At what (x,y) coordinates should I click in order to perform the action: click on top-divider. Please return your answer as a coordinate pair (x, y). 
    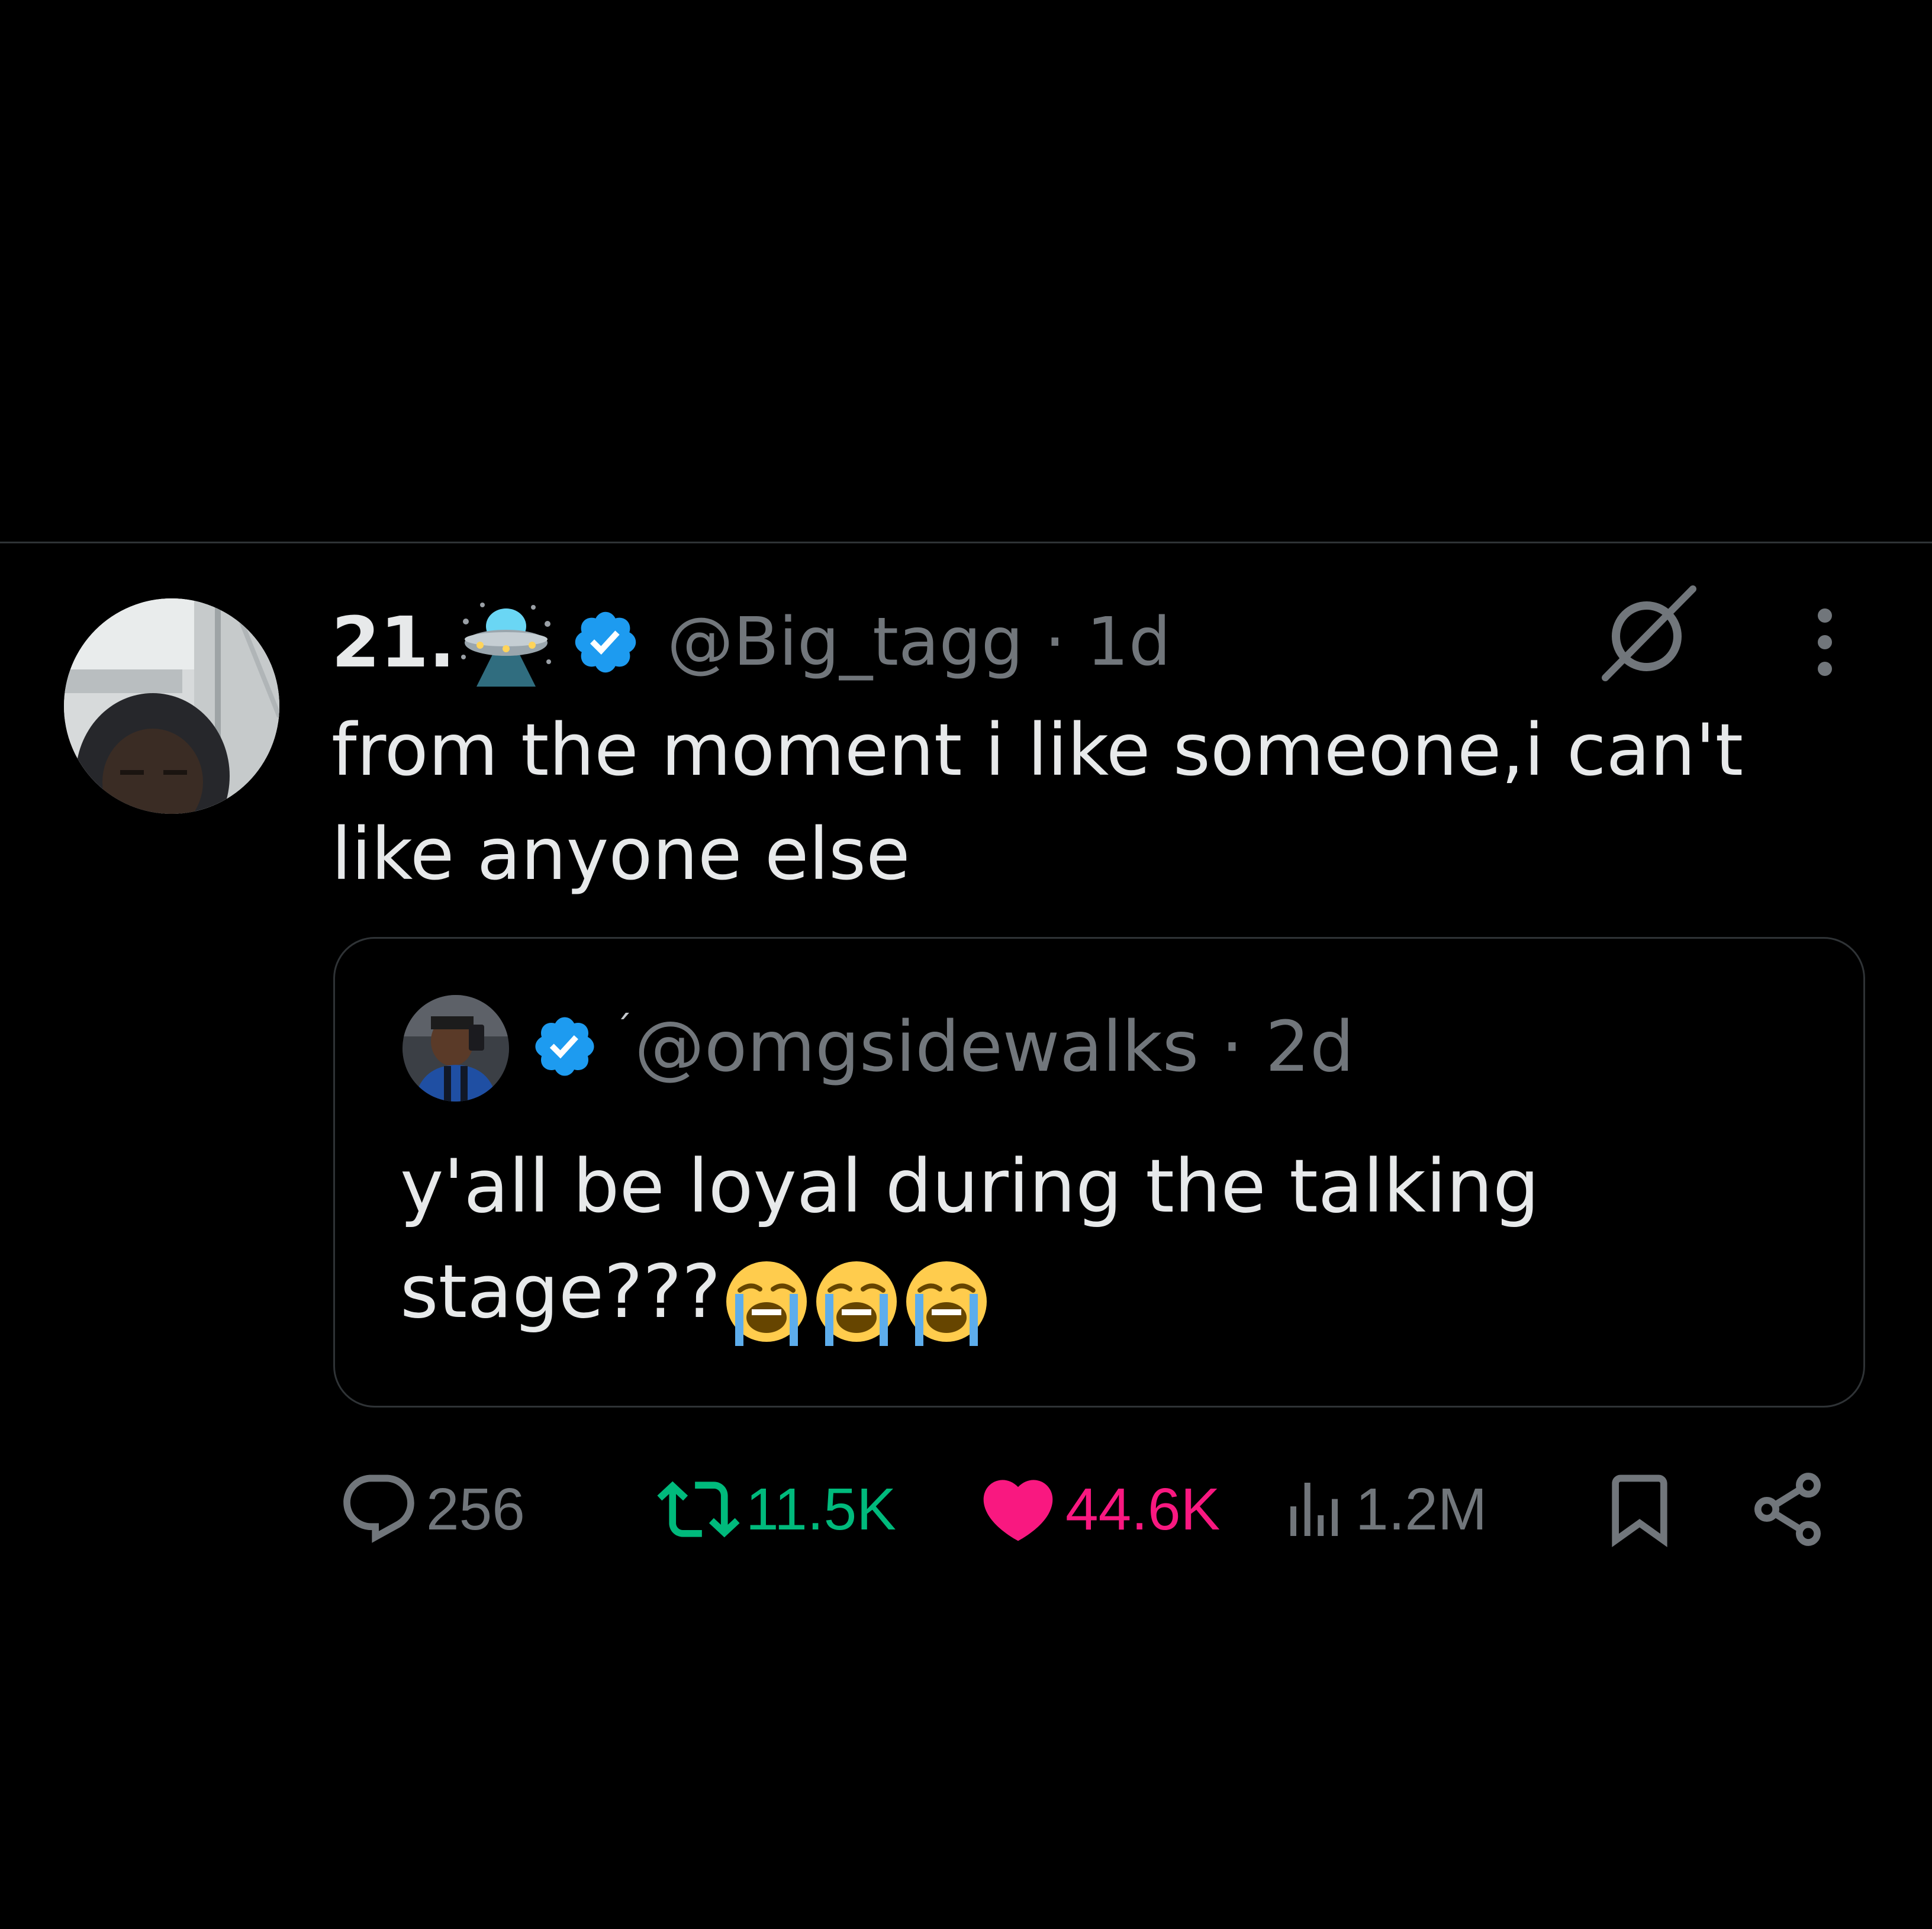
    Looking at the image, I should click on (966, 542).